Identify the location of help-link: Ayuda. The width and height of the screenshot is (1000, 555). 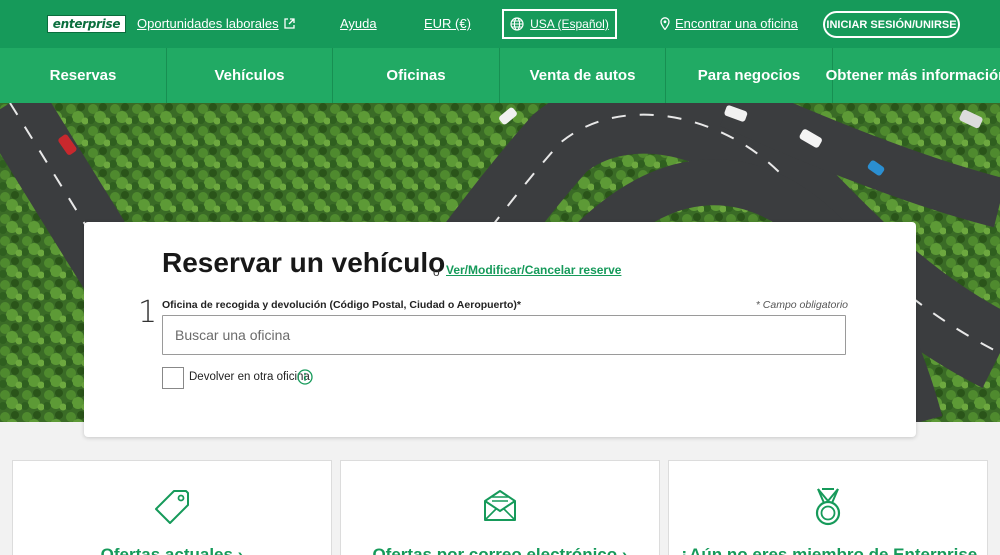
(358, 23).